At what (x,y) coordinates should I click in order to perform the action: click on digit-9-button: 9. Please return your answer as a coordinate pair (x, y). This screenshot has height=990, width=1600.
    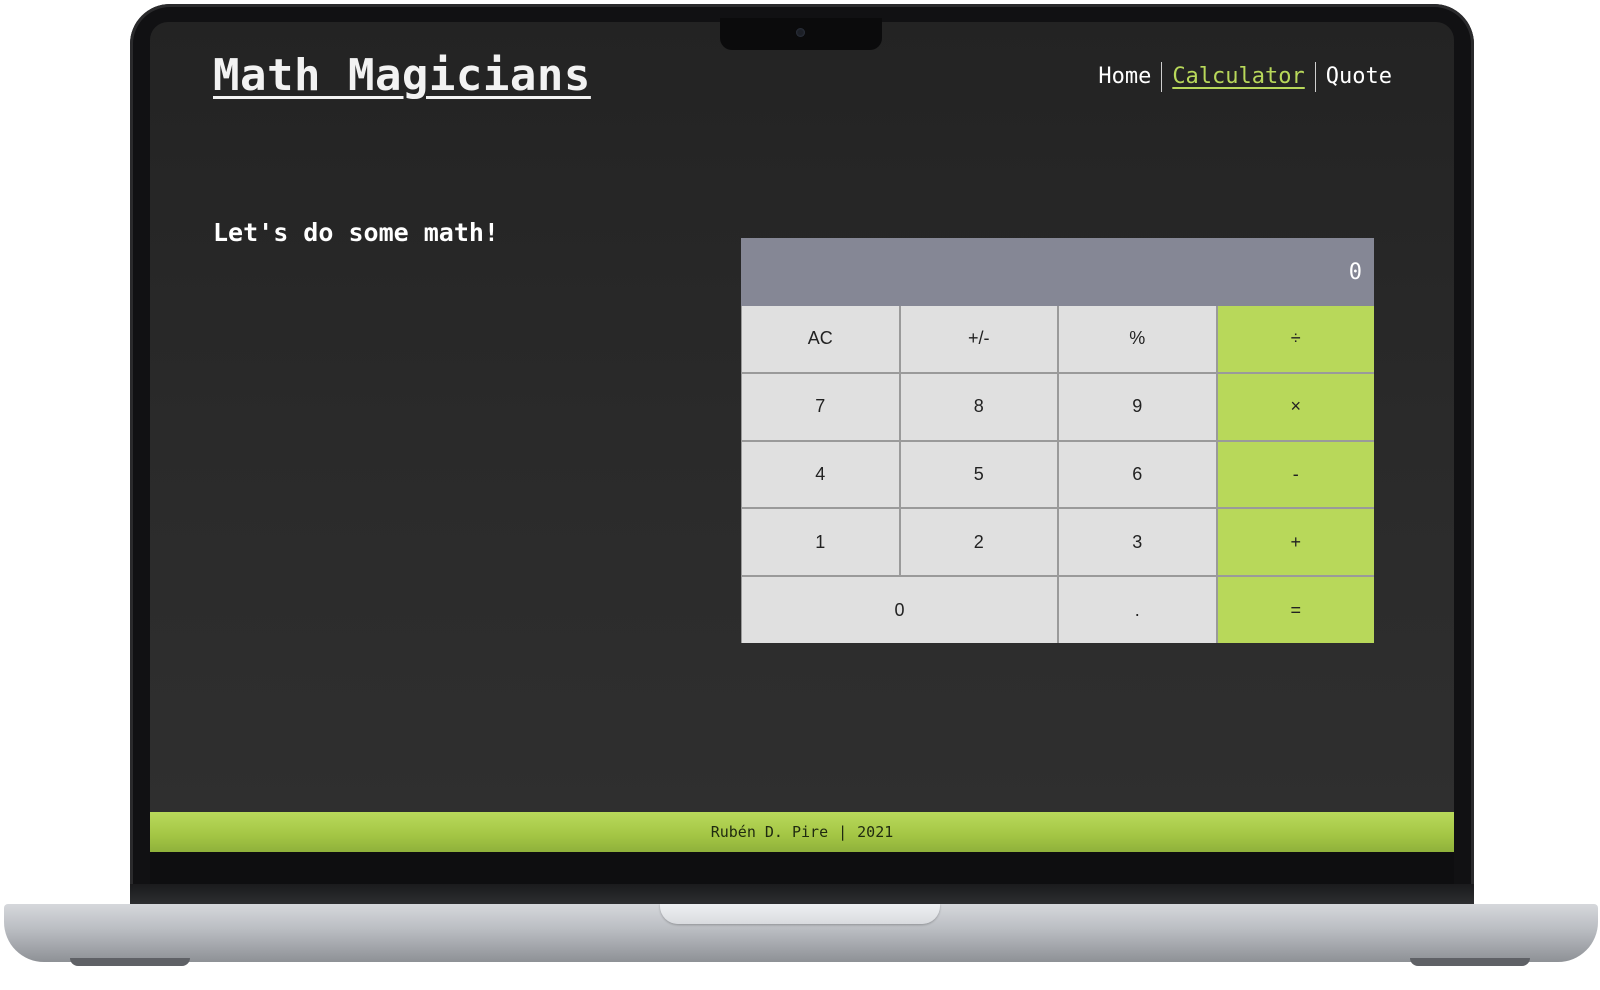
    Looking at the image, I should click on (1137, 406).